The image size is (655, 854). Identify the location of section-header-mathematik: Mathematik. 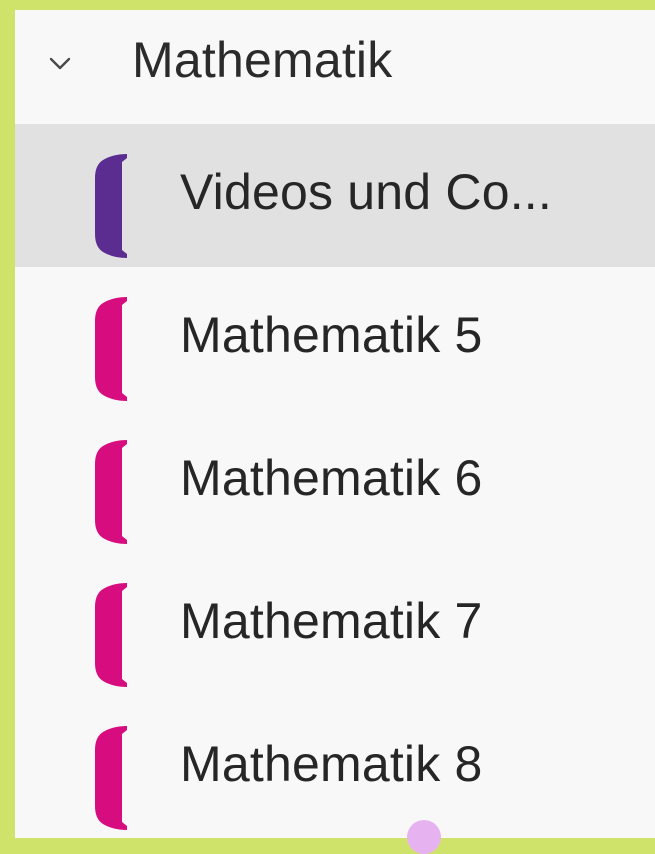
(335, 67).